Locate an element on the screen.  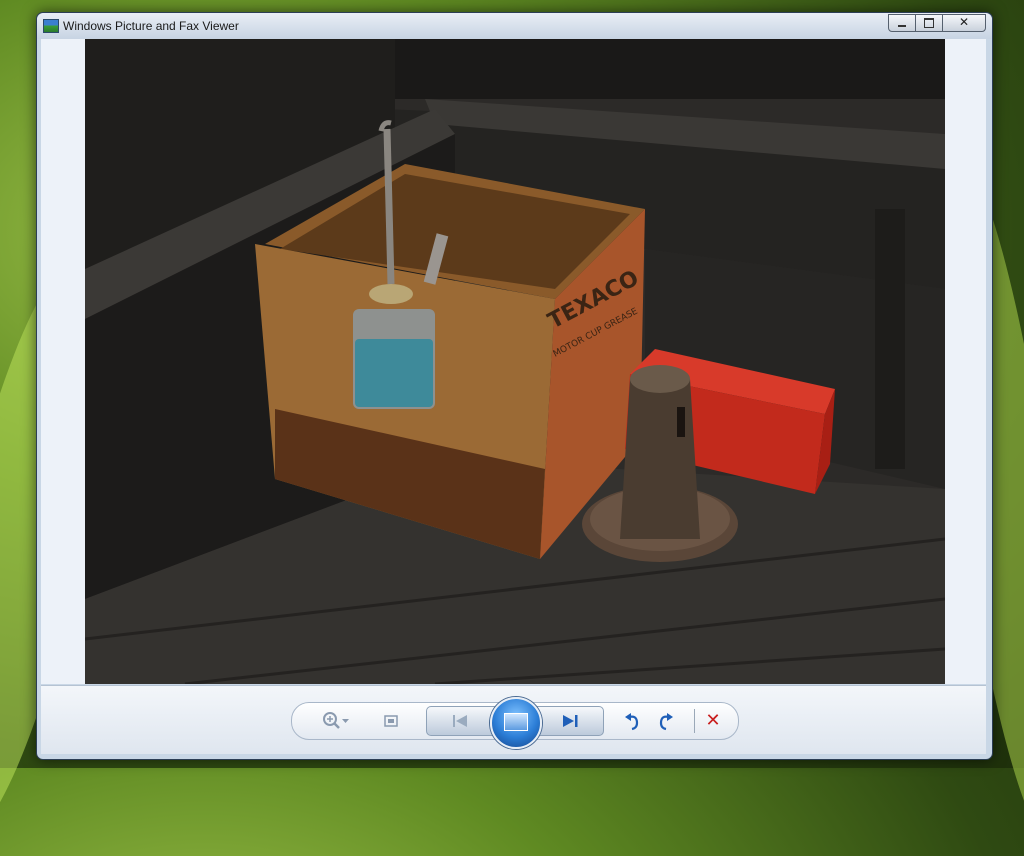
actual-size-icon is located at coordinates (391, 721).